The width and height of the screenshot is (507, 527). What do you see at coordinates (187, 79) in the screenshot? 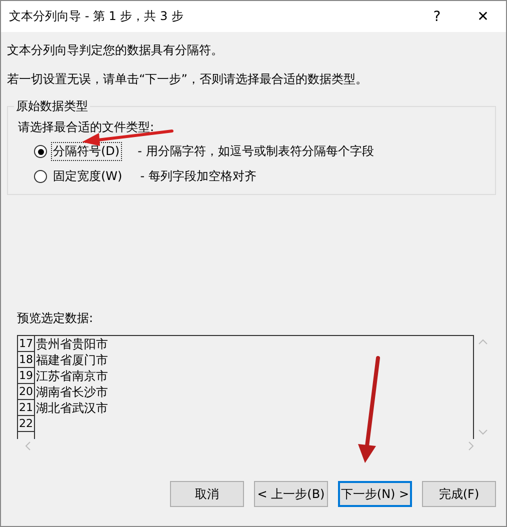
I see `instruction-text: 若一切设置无误，请单击“下一步”，否则请选择最合适的数据类型。` at bounding box center [187, 79].